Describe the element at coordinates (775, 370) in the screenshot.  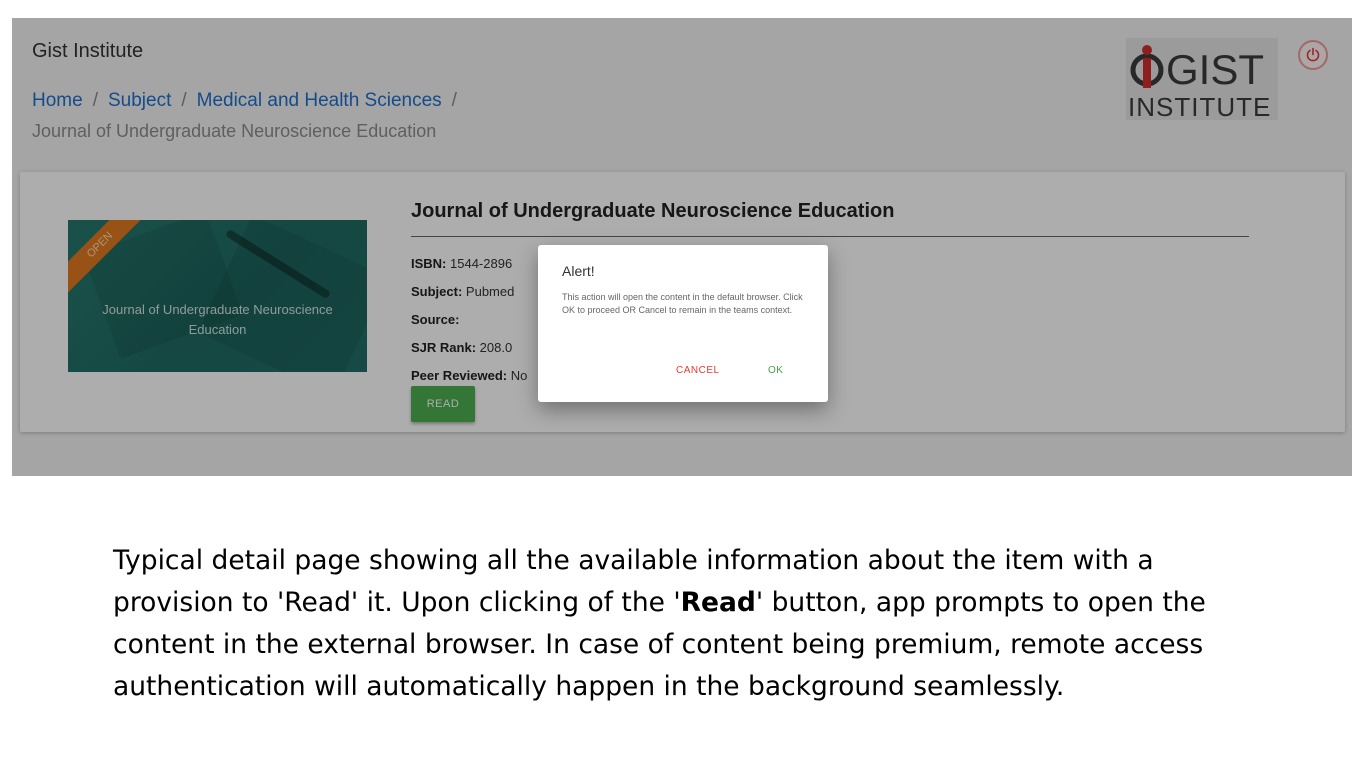
I see `ok-button: OK` at that location.